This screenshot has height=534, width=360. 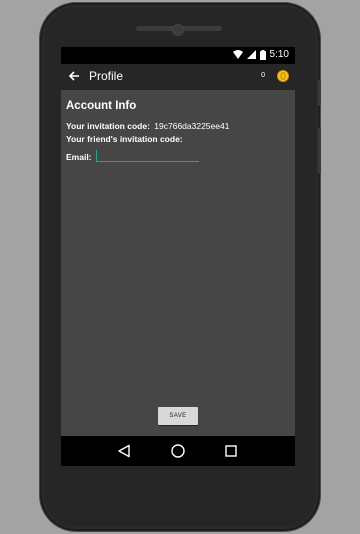 I want to click on battery-icon, so click(x=262, y=54).